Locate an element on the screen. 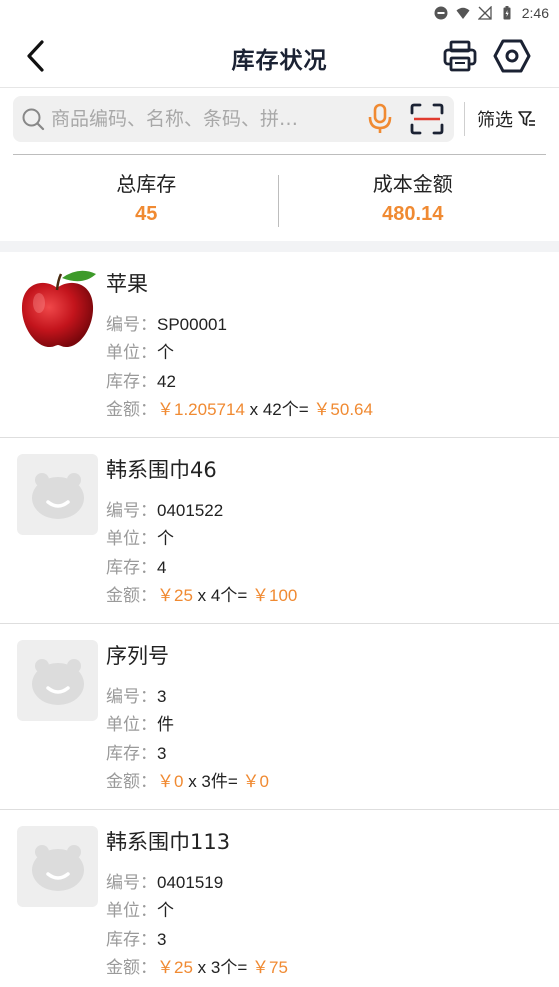  product-amount-row: 金额：￥1.205714 x 42个= ￥50.64 is located at coordinates (239, 407).